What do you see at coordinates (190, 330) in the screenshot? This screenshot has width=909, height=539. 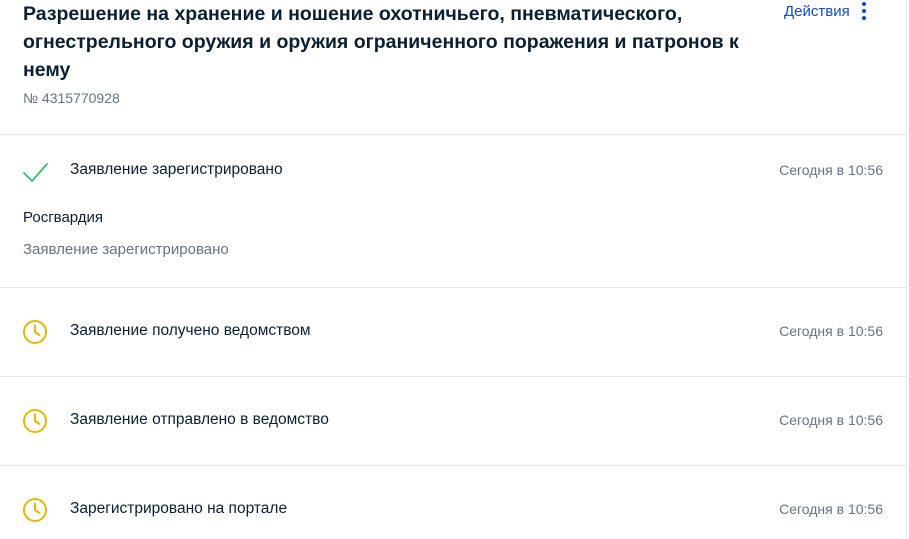 I see `event-title: Заявление получено ведомством` at bounding box center [190, 330].